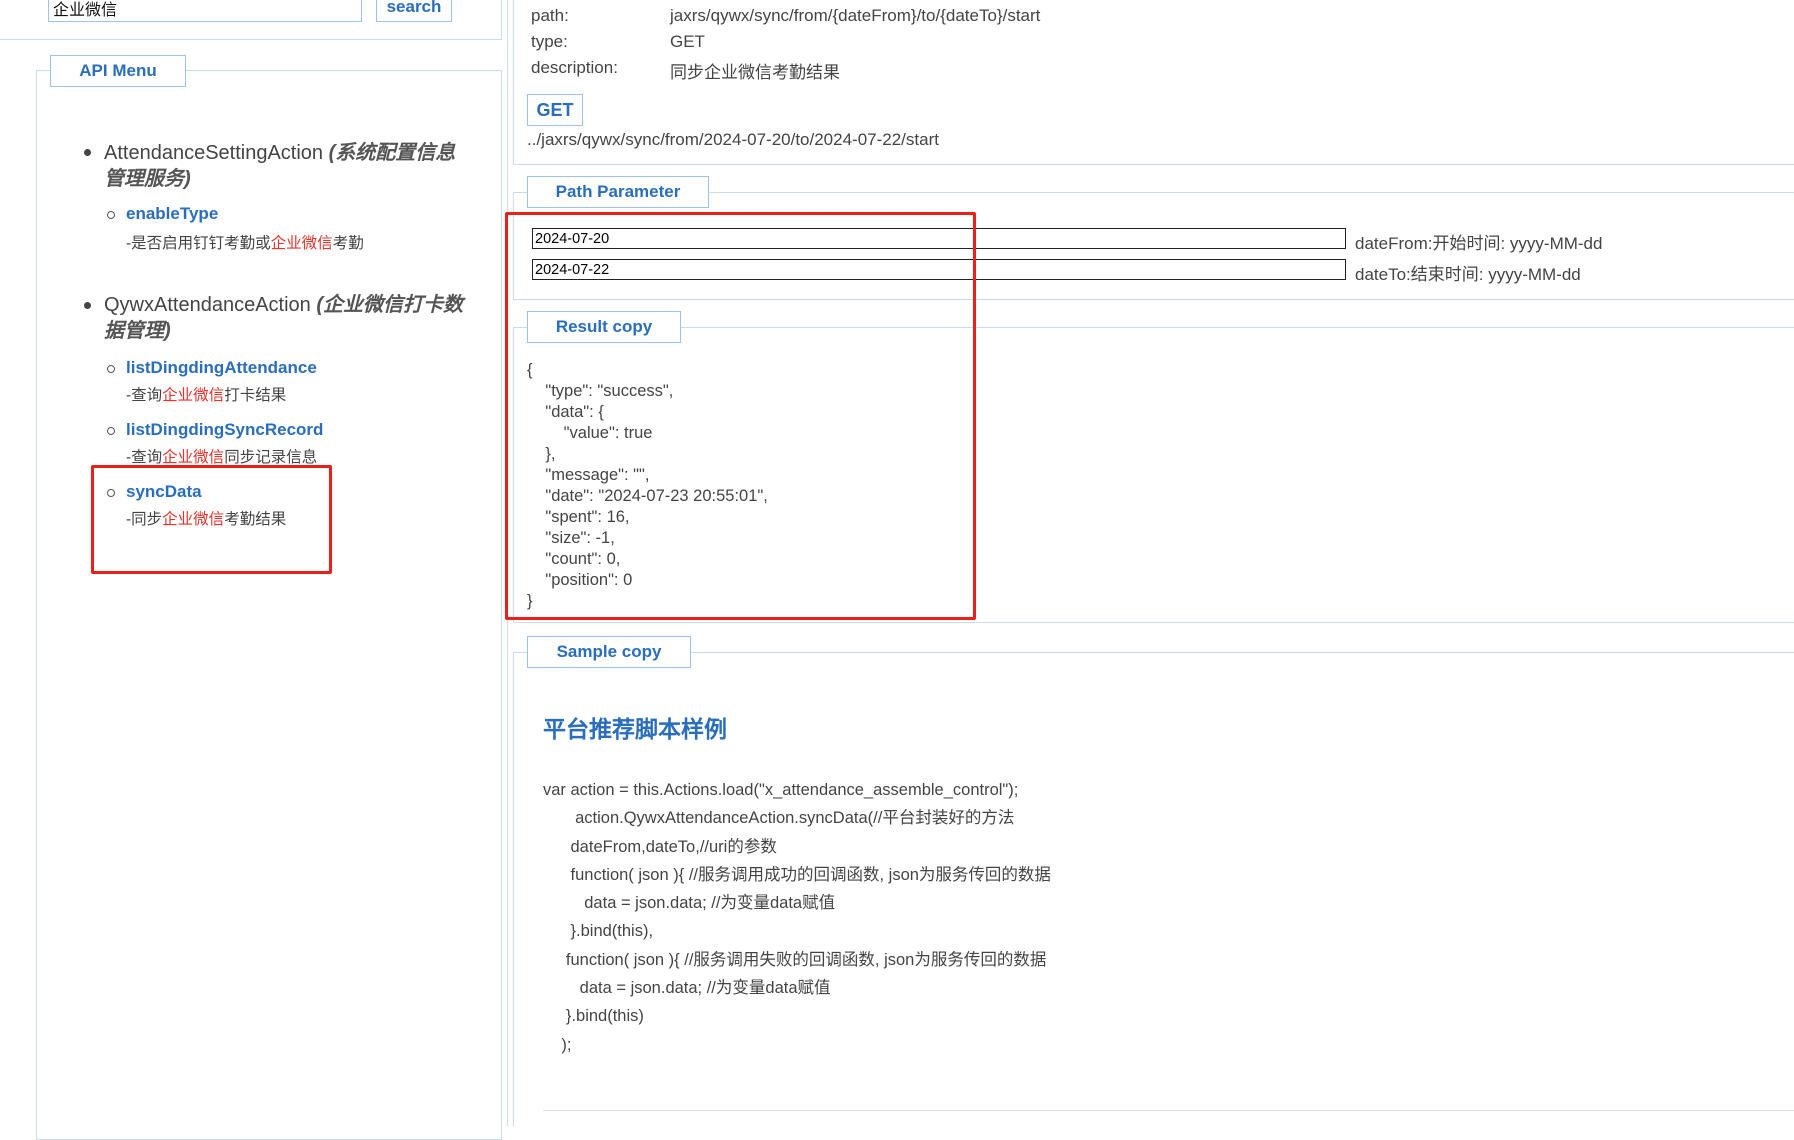  Describe the element at coordinates (555, 110) in the screenshot. I see `get-method-button: GET` at that location.